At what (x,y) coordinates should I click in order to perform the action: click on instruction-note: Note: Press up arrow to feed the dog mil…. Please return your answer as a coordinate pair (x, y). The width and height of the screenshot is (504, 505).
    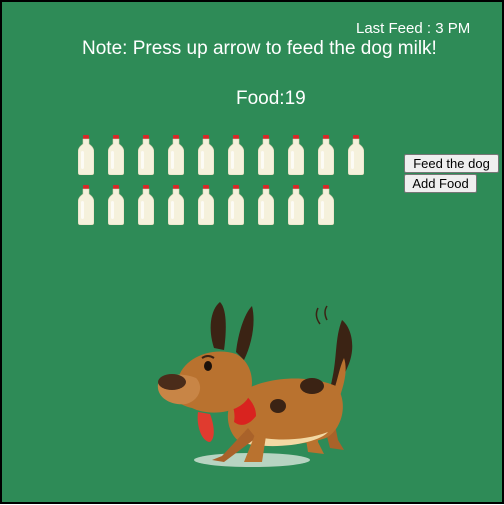
    Looking at the image, I should click on (259, 48).